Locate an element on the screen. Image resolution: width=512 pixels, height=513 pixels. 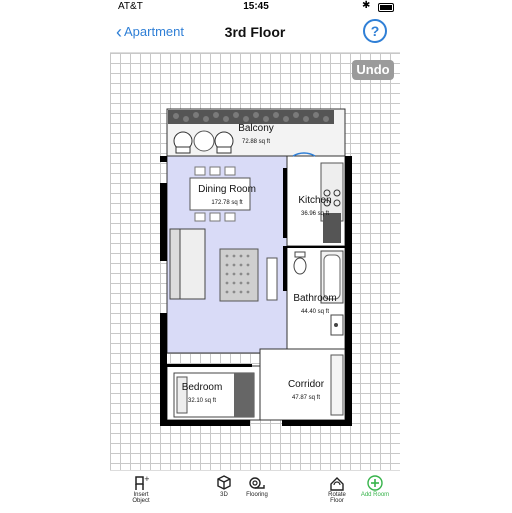
corridor-area: 47.87 sq ft is located at coordinates (306, 398).